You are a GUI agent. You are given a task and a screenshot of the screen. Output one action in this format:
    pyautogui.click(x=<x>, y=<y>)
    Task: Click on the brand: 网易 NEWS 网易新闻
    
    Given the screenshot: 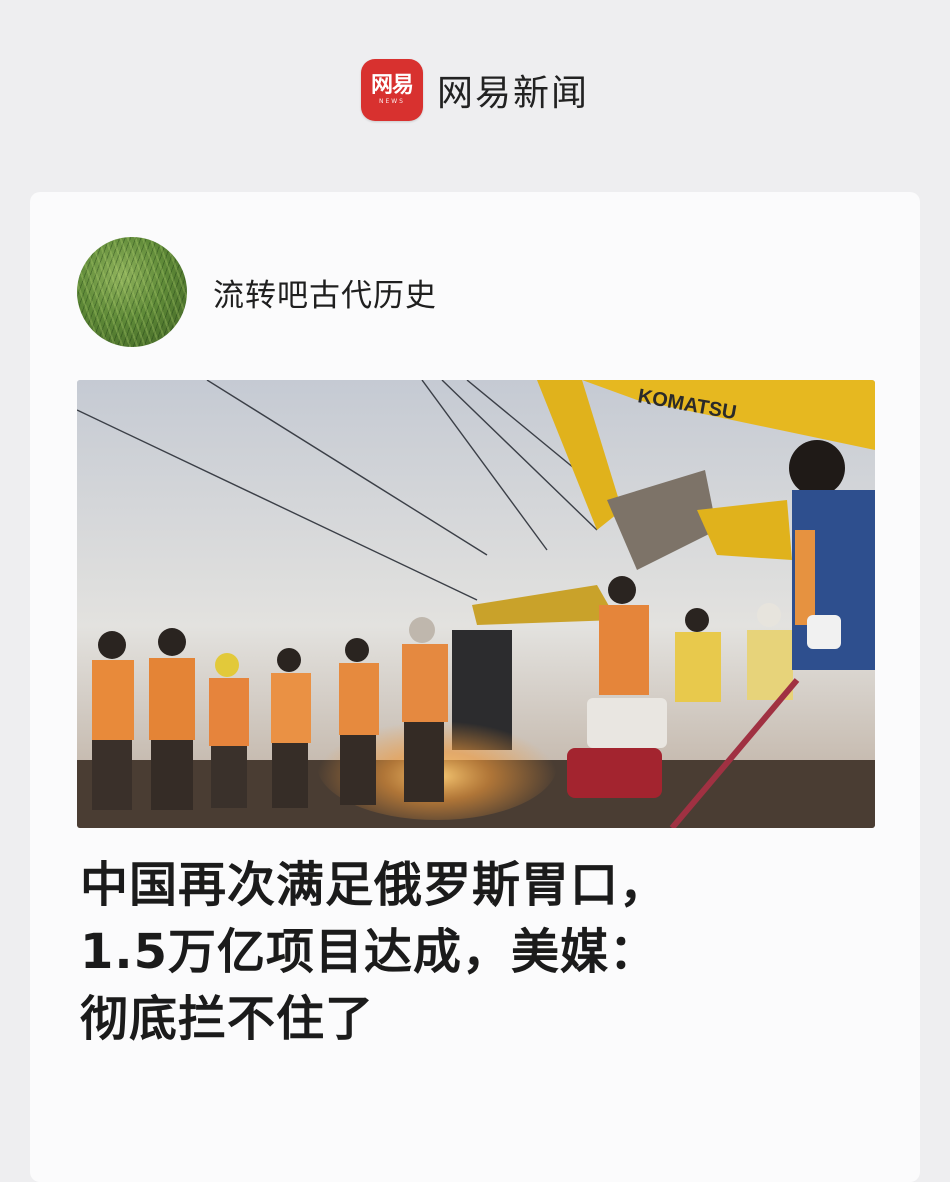 What is the action you would take?
    pyautogui.click(x=474, y=90)
    